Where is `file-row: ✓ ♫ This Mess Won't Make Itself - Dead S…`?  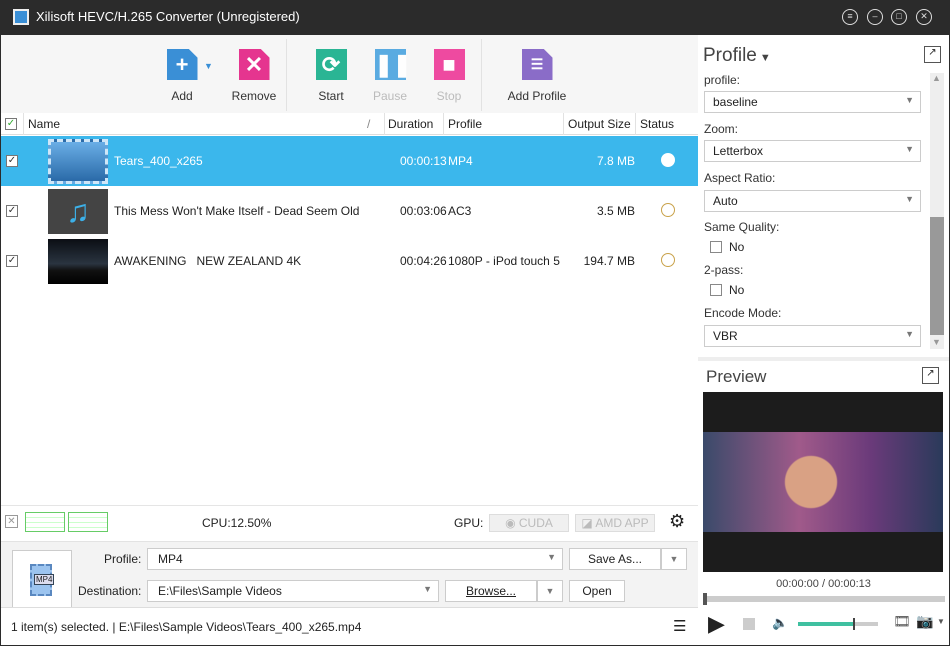 file-row: ✓ ♫ This Mess Won't Make Itself - Dead S… is located at coordinates (349, 211).